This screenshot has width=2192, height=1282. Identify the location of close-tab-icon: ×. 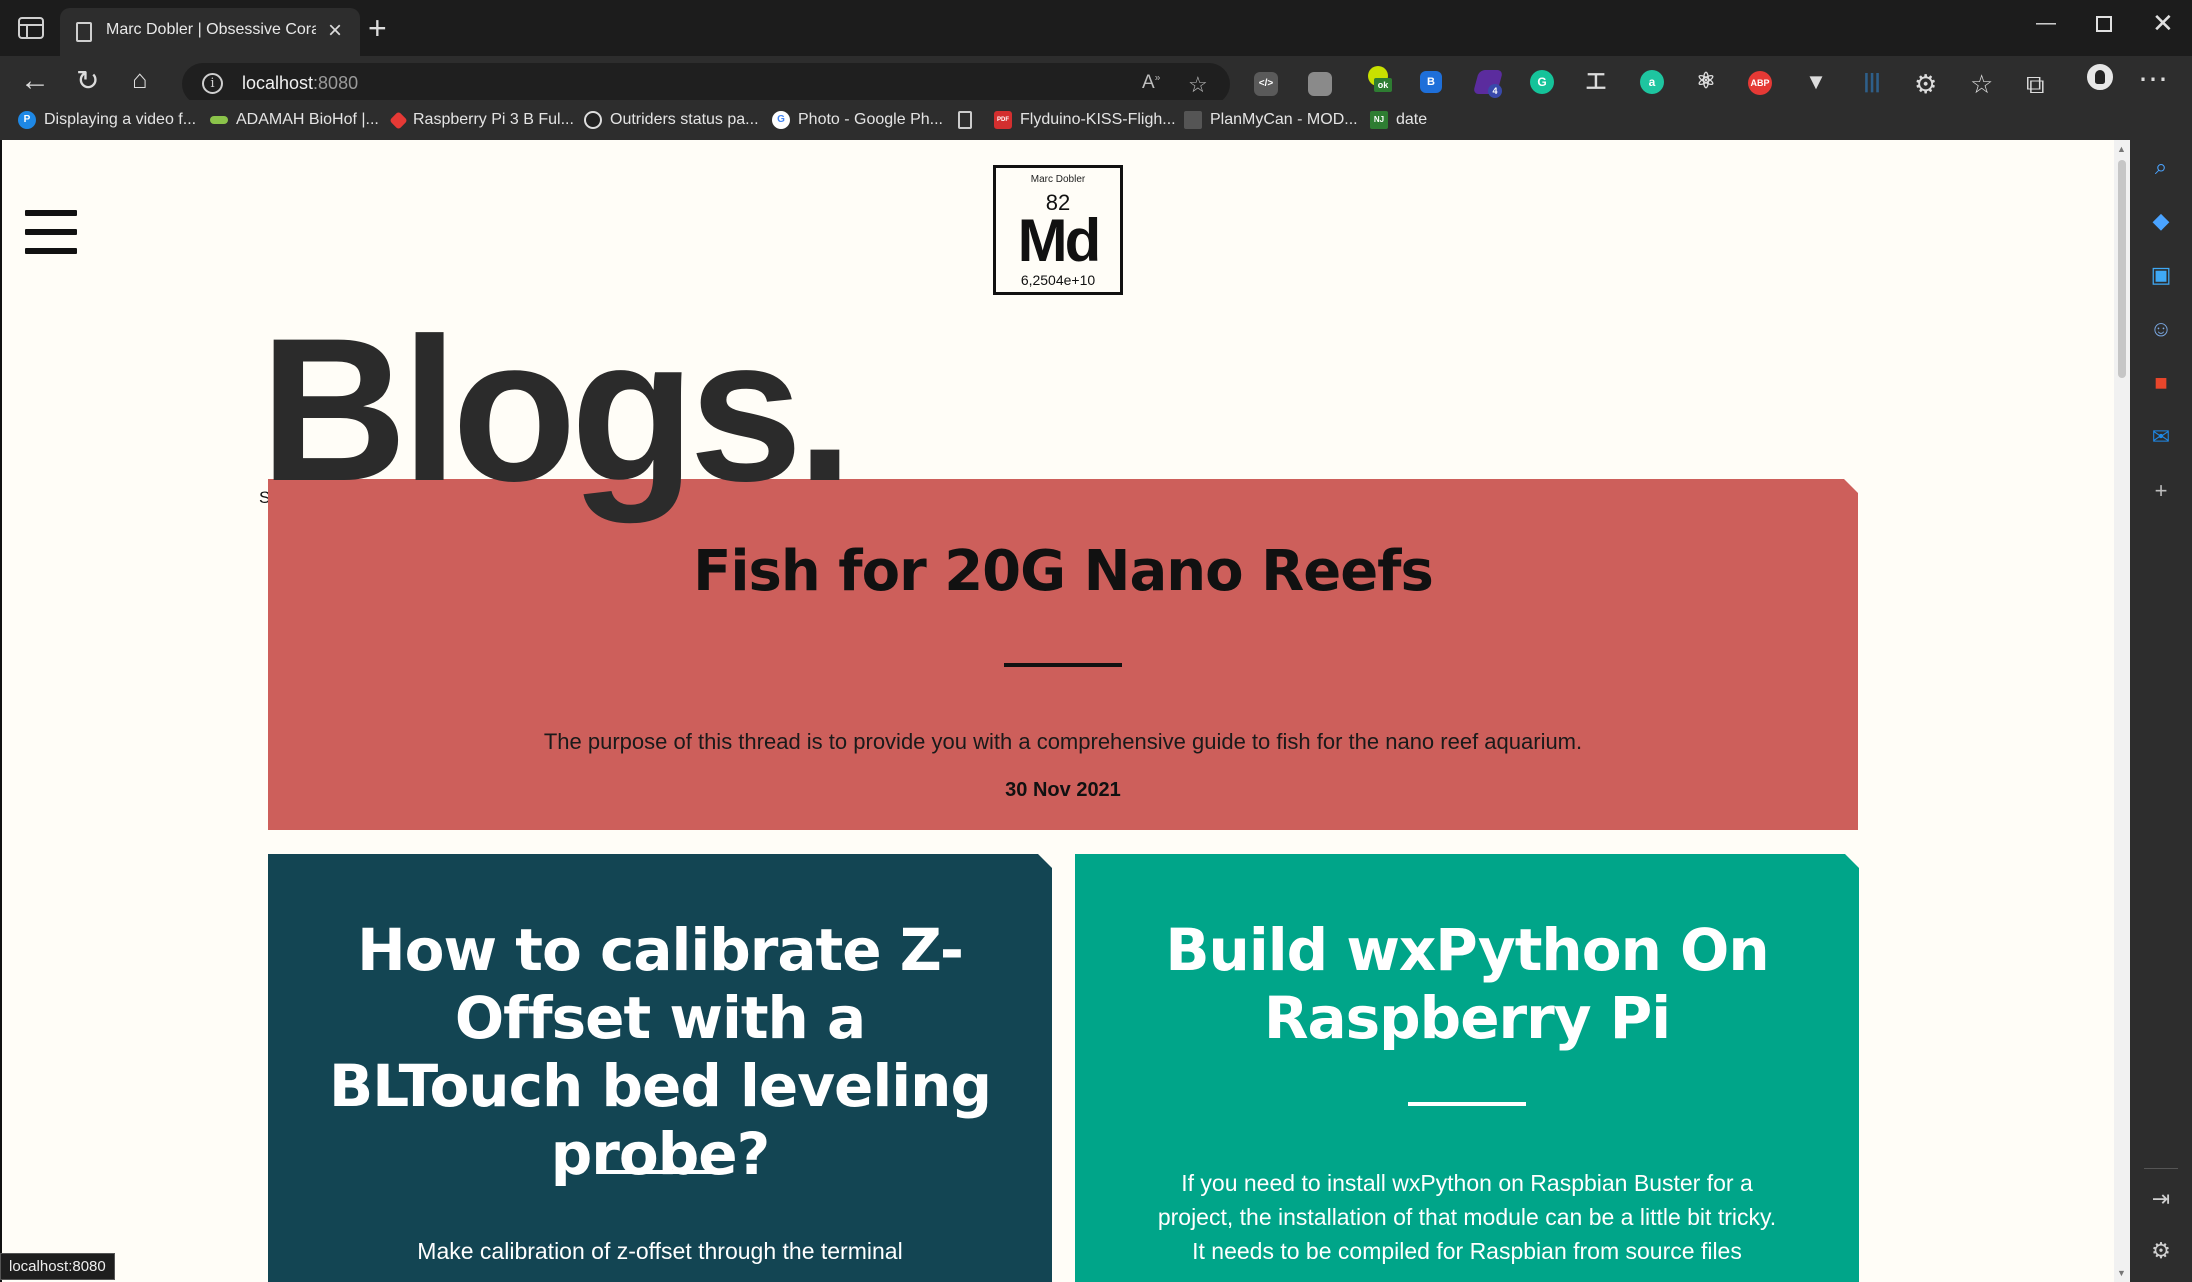
(335, 31).